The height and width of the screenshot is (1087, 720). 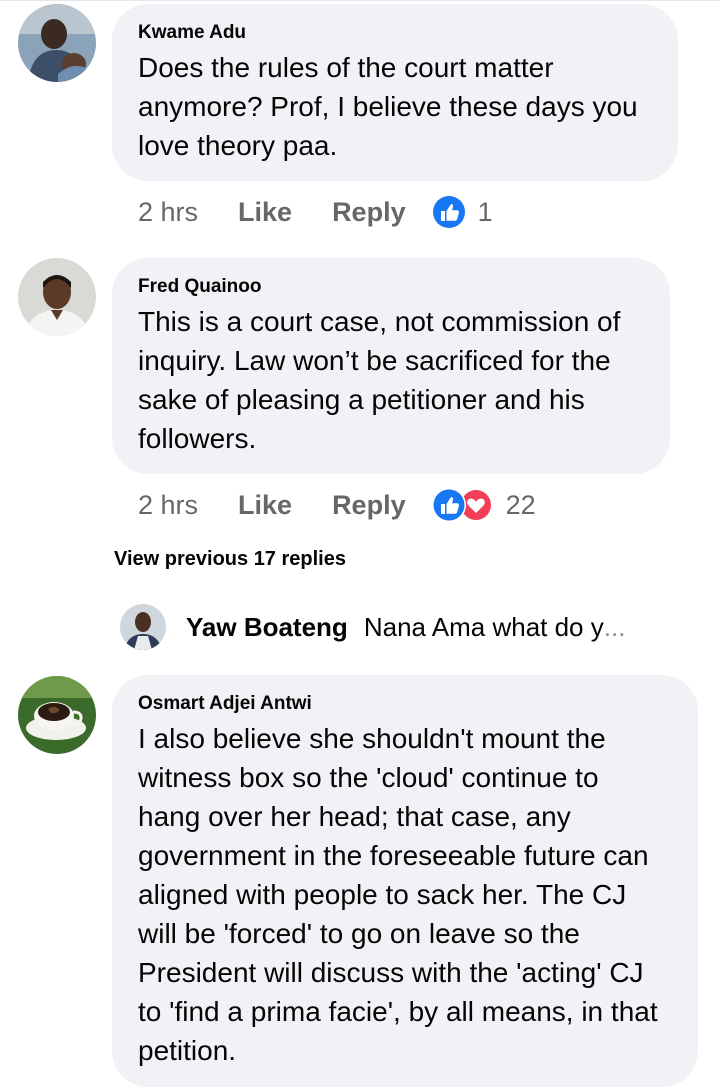 What do you see at coordinates (393, 855) in the screenshot?
I see `comment-line: government in the foreseeable future can` at bounding box center [393, 855].